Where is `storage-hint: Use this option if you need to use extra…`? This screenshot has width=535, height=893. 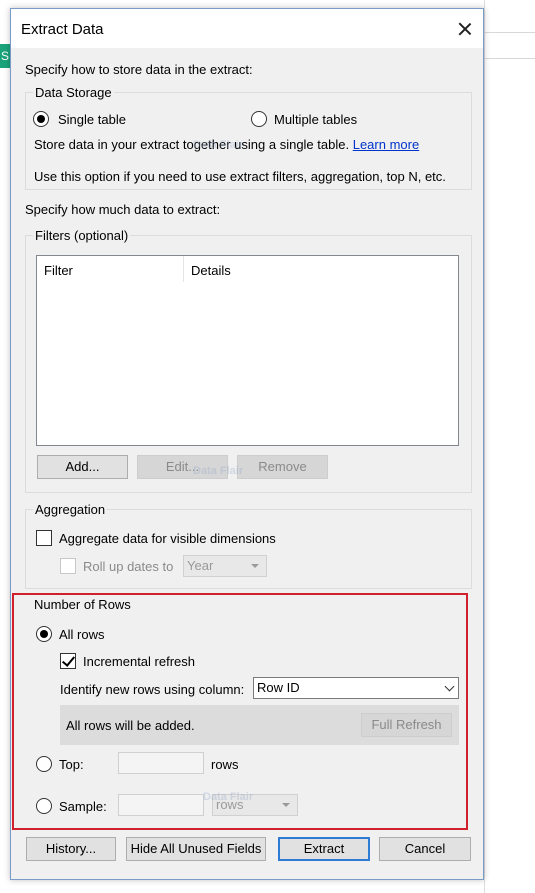
storage-hint: Use this option if you need to use extra… is located at coordinates (240, 176).